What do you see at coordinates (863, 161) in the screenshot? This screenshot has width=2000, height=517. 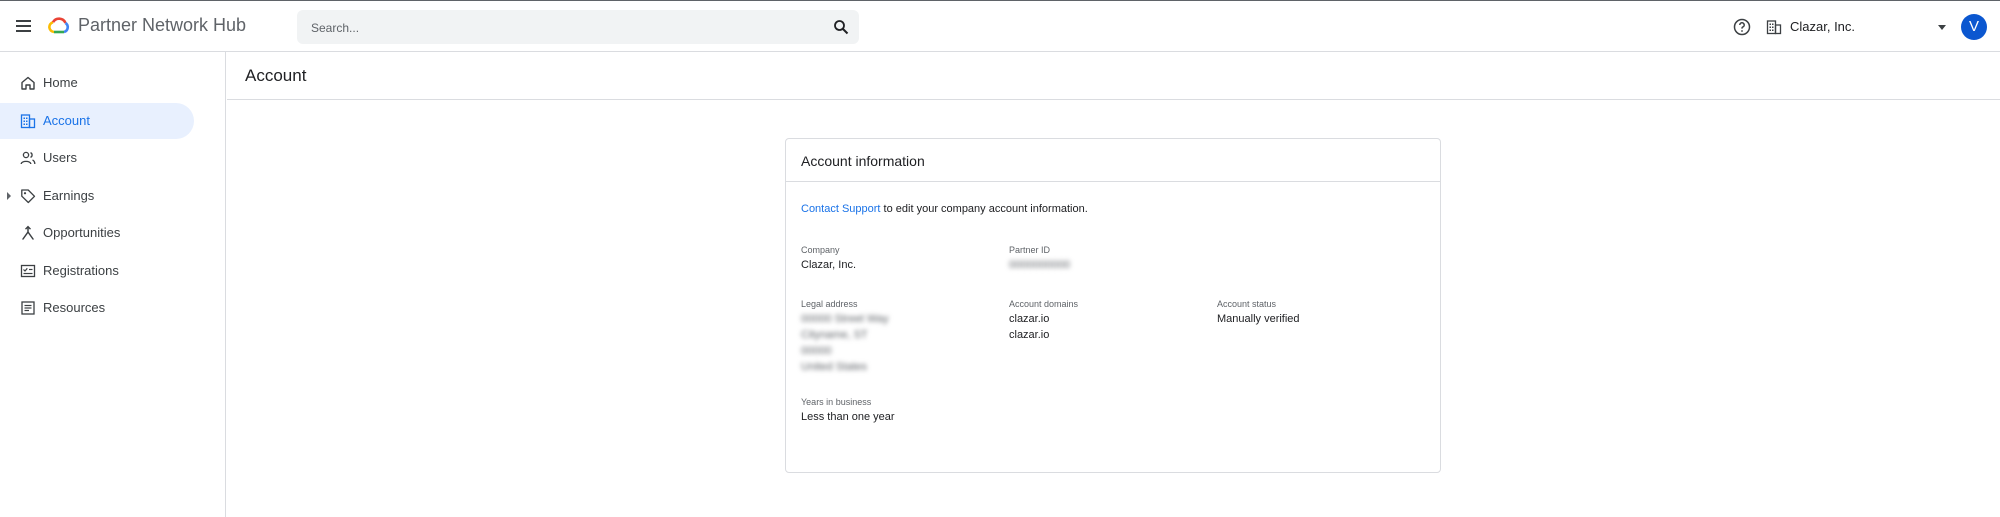 I see `card-title: Account information` at bounding box center [863, 161].